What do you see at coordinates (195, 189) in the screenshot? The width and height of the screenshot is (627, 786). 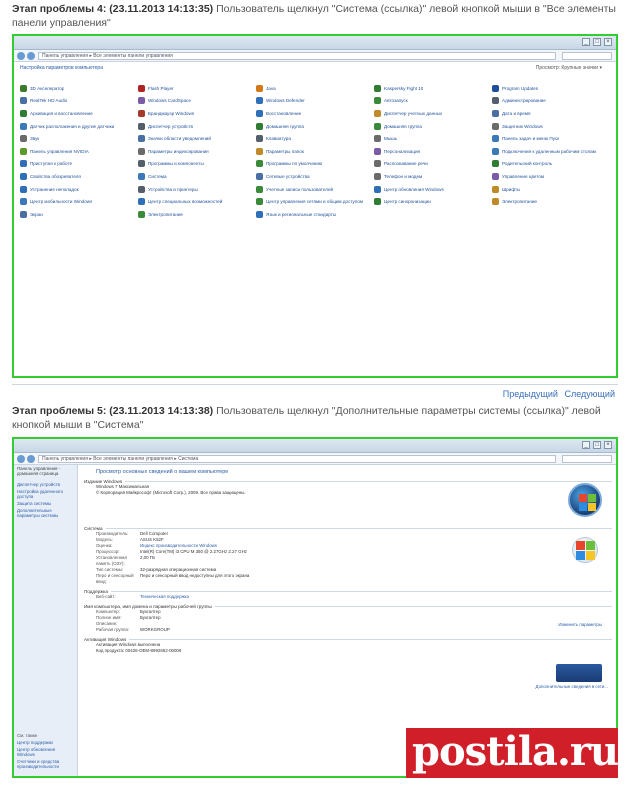 I see `control-panel-item: Устройства и принтеры` at bounding box center [195, 189].